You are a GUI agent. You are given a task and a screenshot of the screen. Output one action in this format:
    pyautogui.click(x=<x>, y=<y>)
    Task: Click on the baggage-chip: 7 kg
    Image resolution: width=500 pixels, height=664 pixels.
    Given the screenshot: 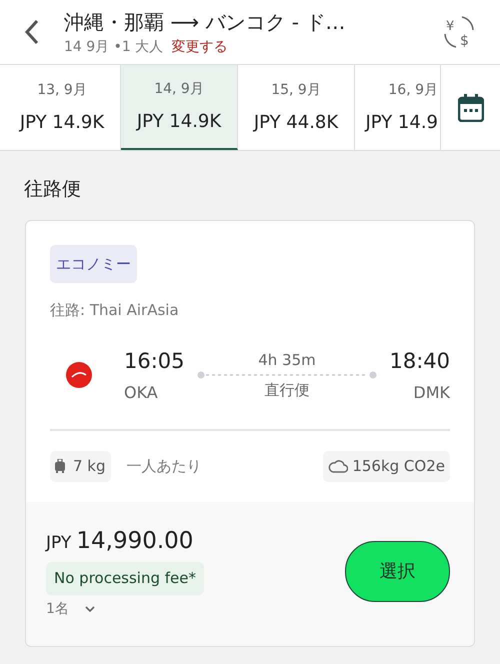 What is the action you would take?
    pyautogui.click(x=80, y=466)
    